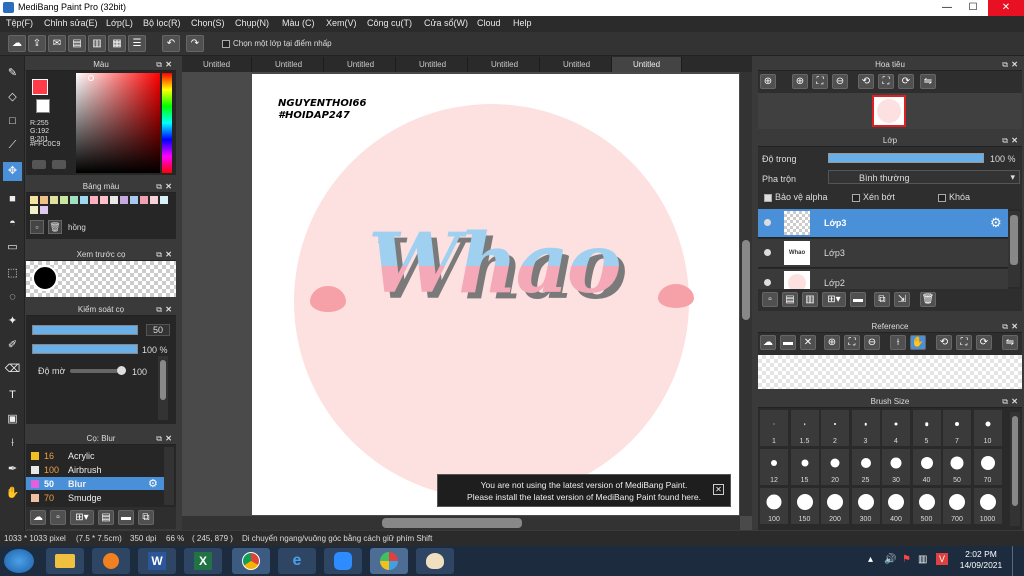  What do you see at coordinates (890, 559) in the screenshot?
I see `volume-icon: 🔊` at bounding box center [890, 559].